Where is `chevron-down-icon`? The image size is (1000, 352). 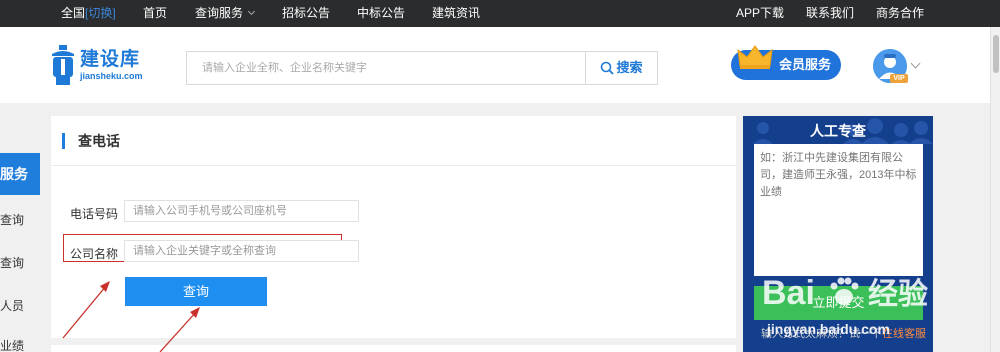
chevron-down-icon is located at coordinates (251, 11).